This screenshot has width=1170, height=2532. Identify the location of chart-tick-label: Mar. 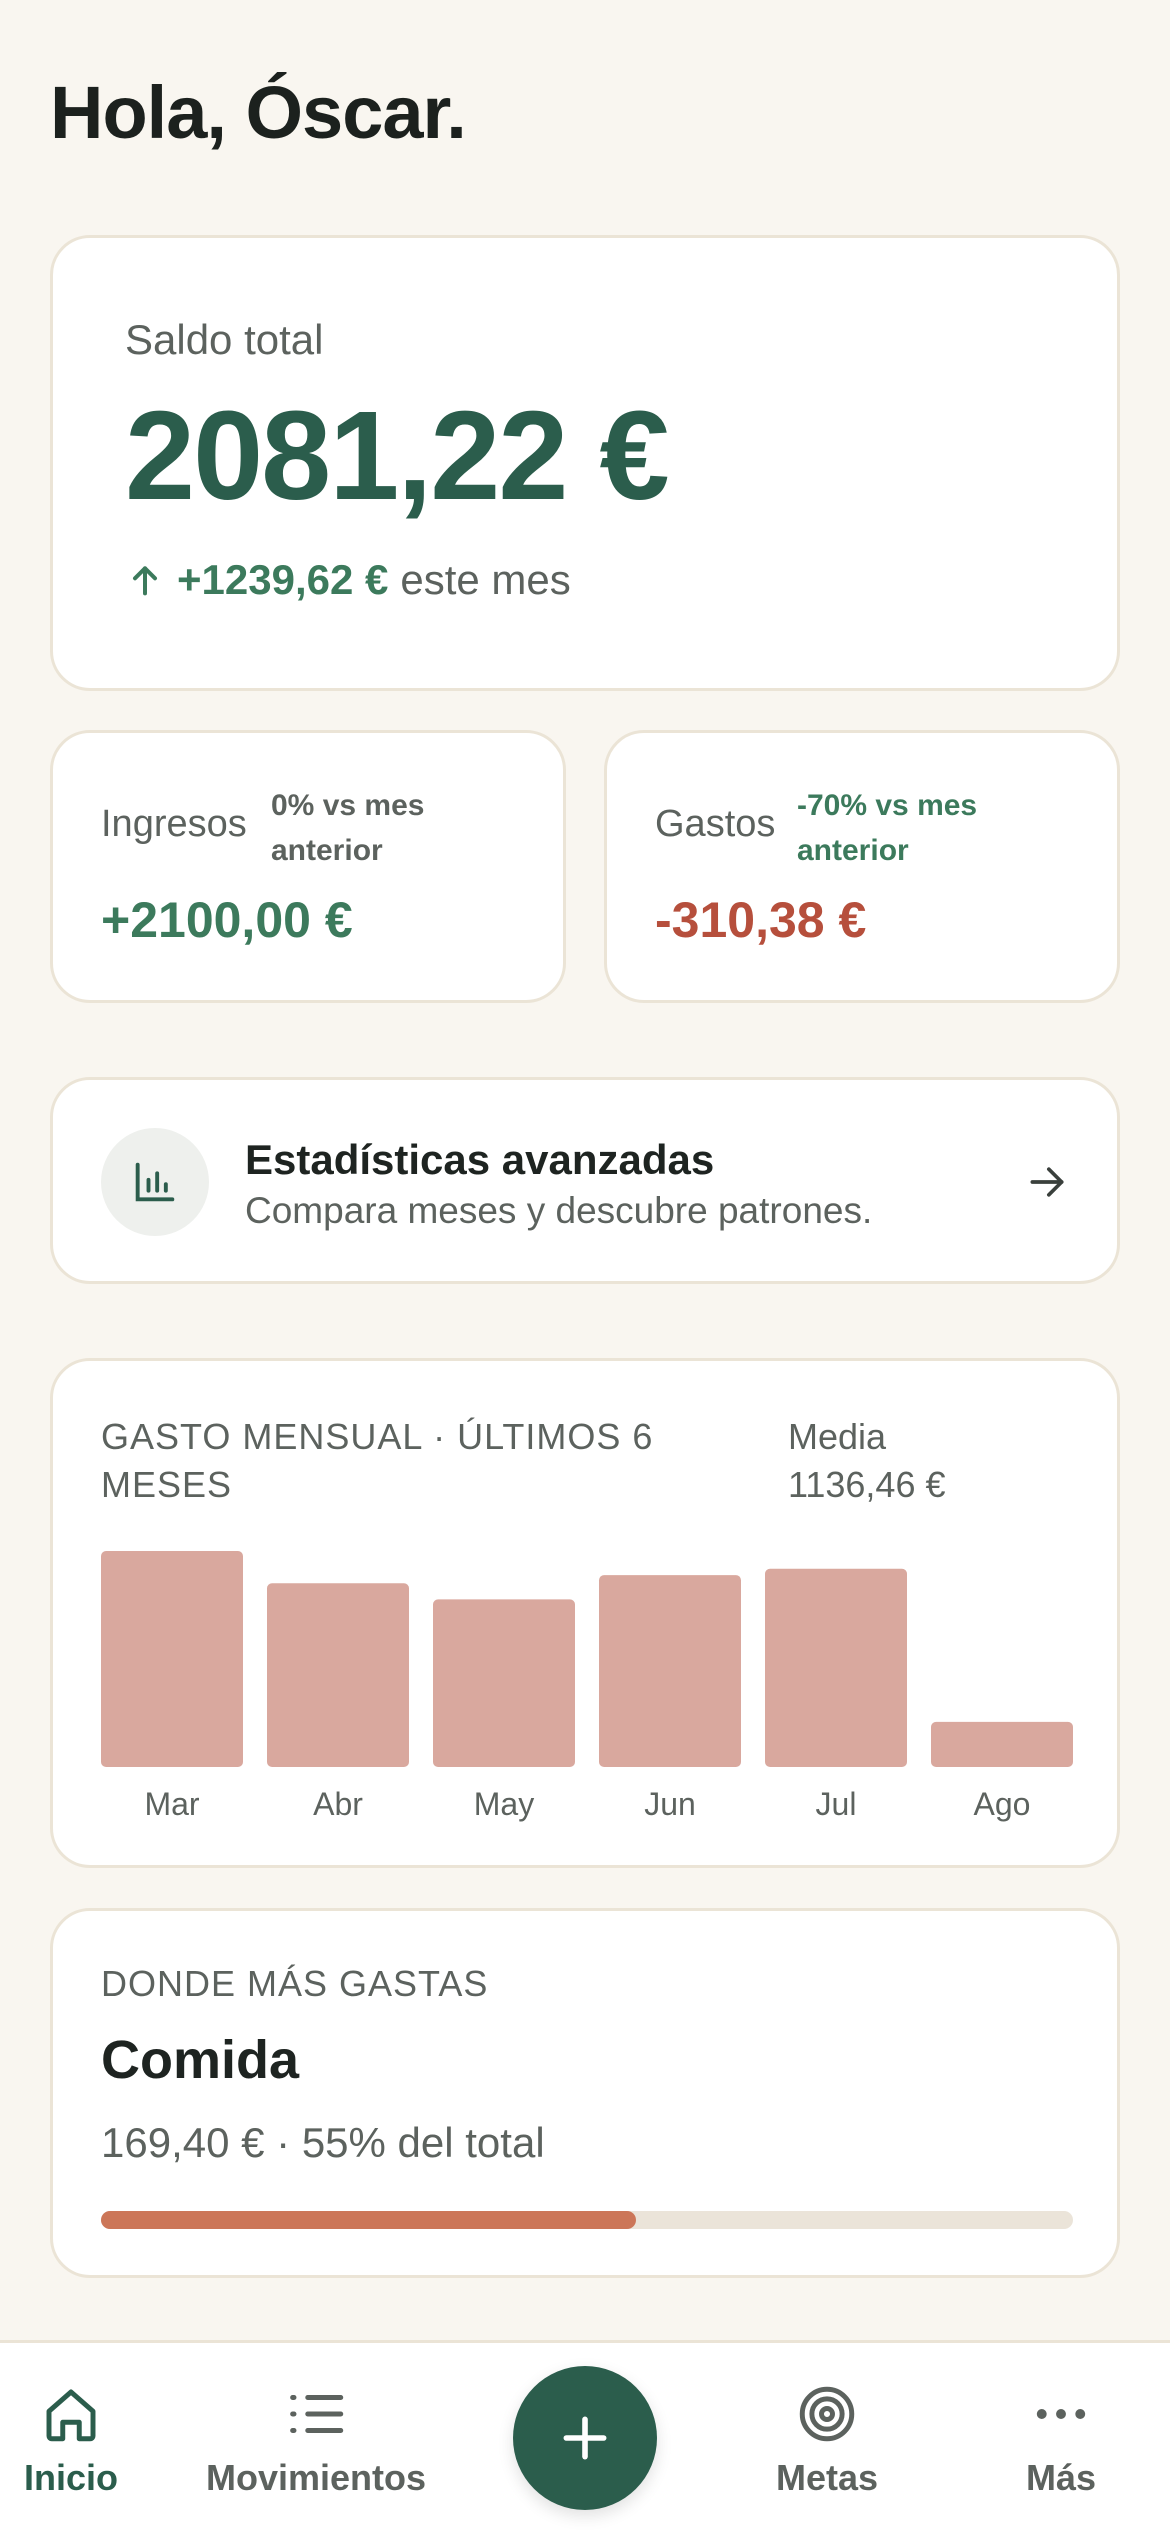
(171, 1804).